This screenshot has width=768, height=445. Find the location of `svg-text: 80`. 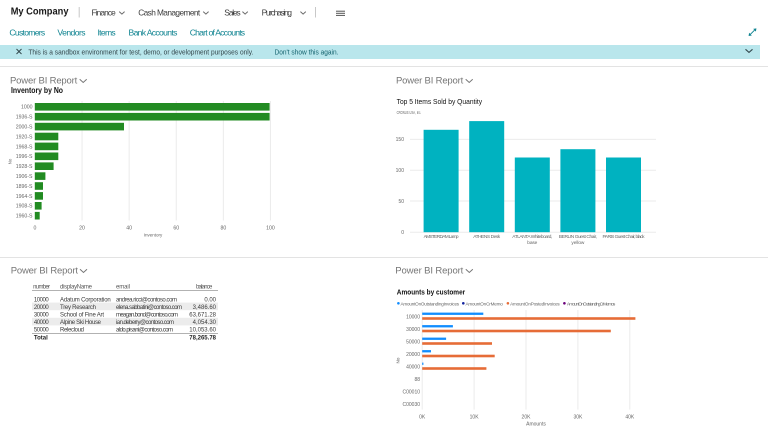

svg-text: 80 is located at coordinates (223, 229).